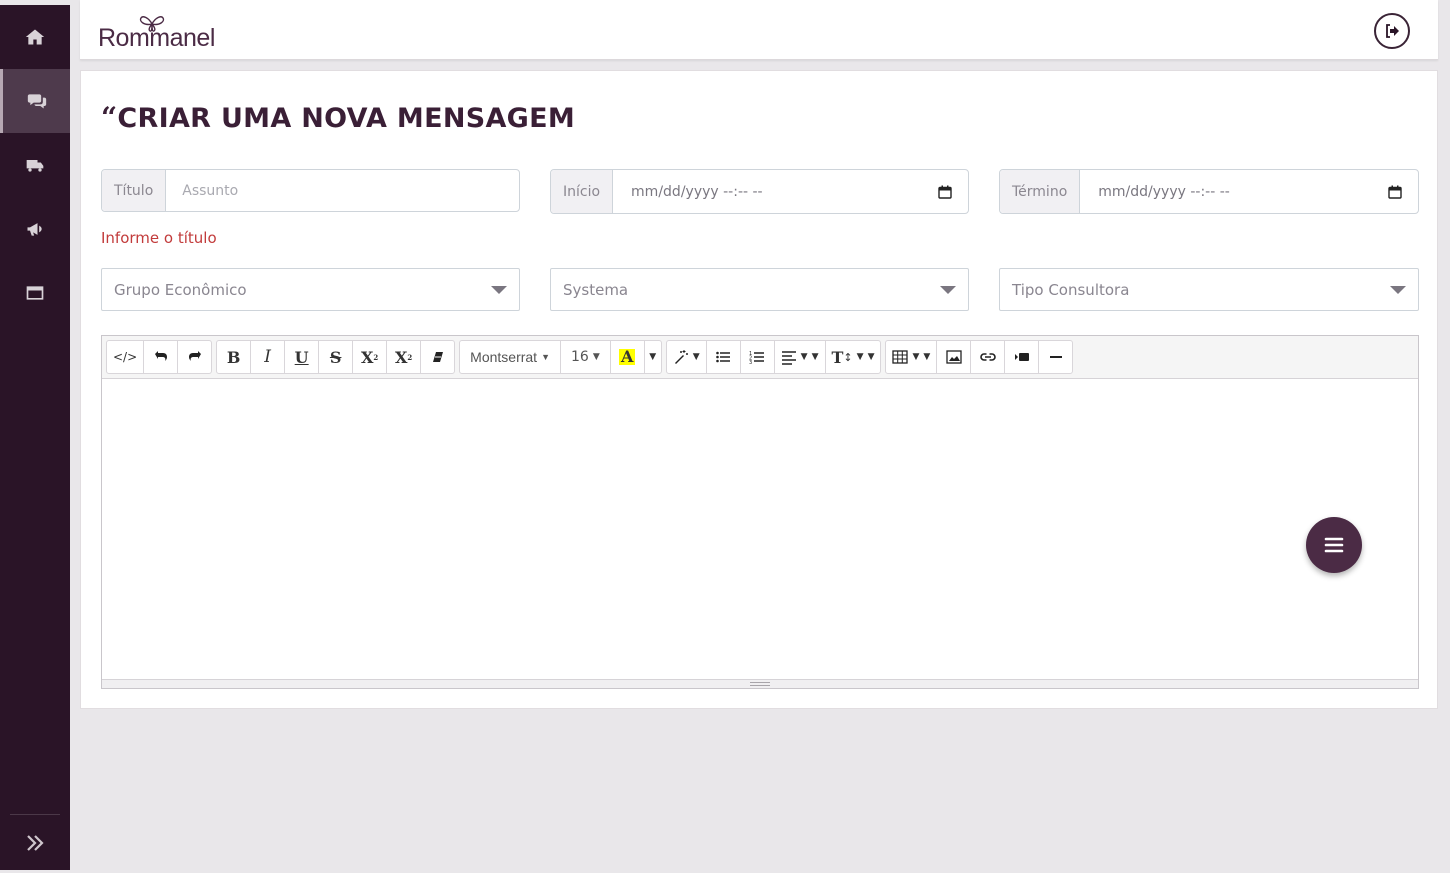  I want to click on double-chevron-right-icon, so click(35, 842).